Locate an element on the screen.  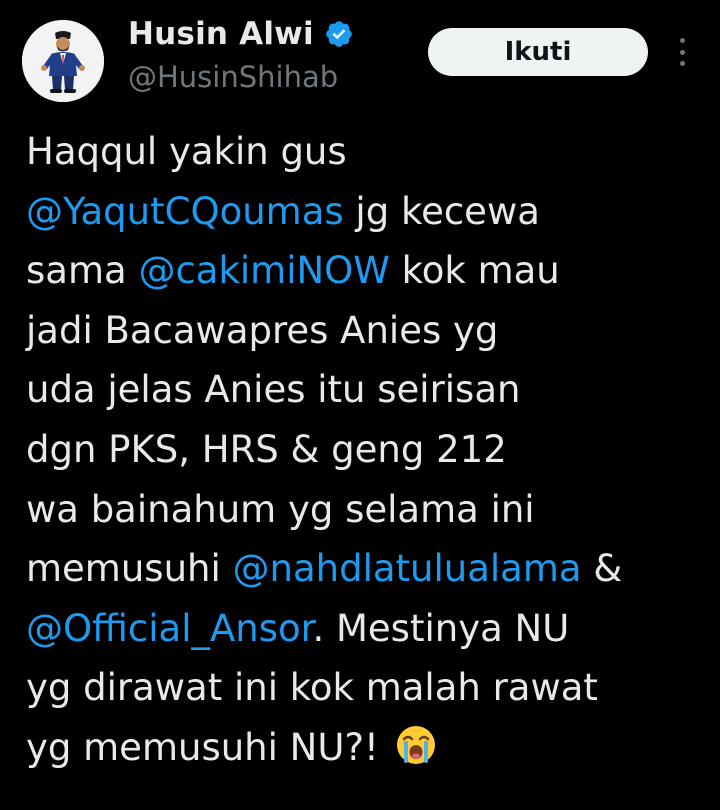
tweet-line: memusuhi @nahdlatulualama & is located at coordinates (371, 569).